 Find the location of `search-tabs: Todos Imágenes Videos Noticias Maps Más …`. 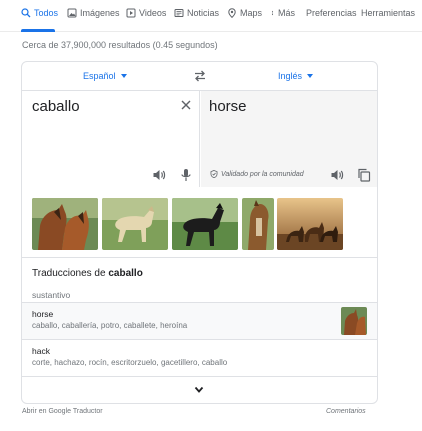

search-tabs: Todos Imágenes Videos Noticias Maps Más … is located at coordinates (211, 16).